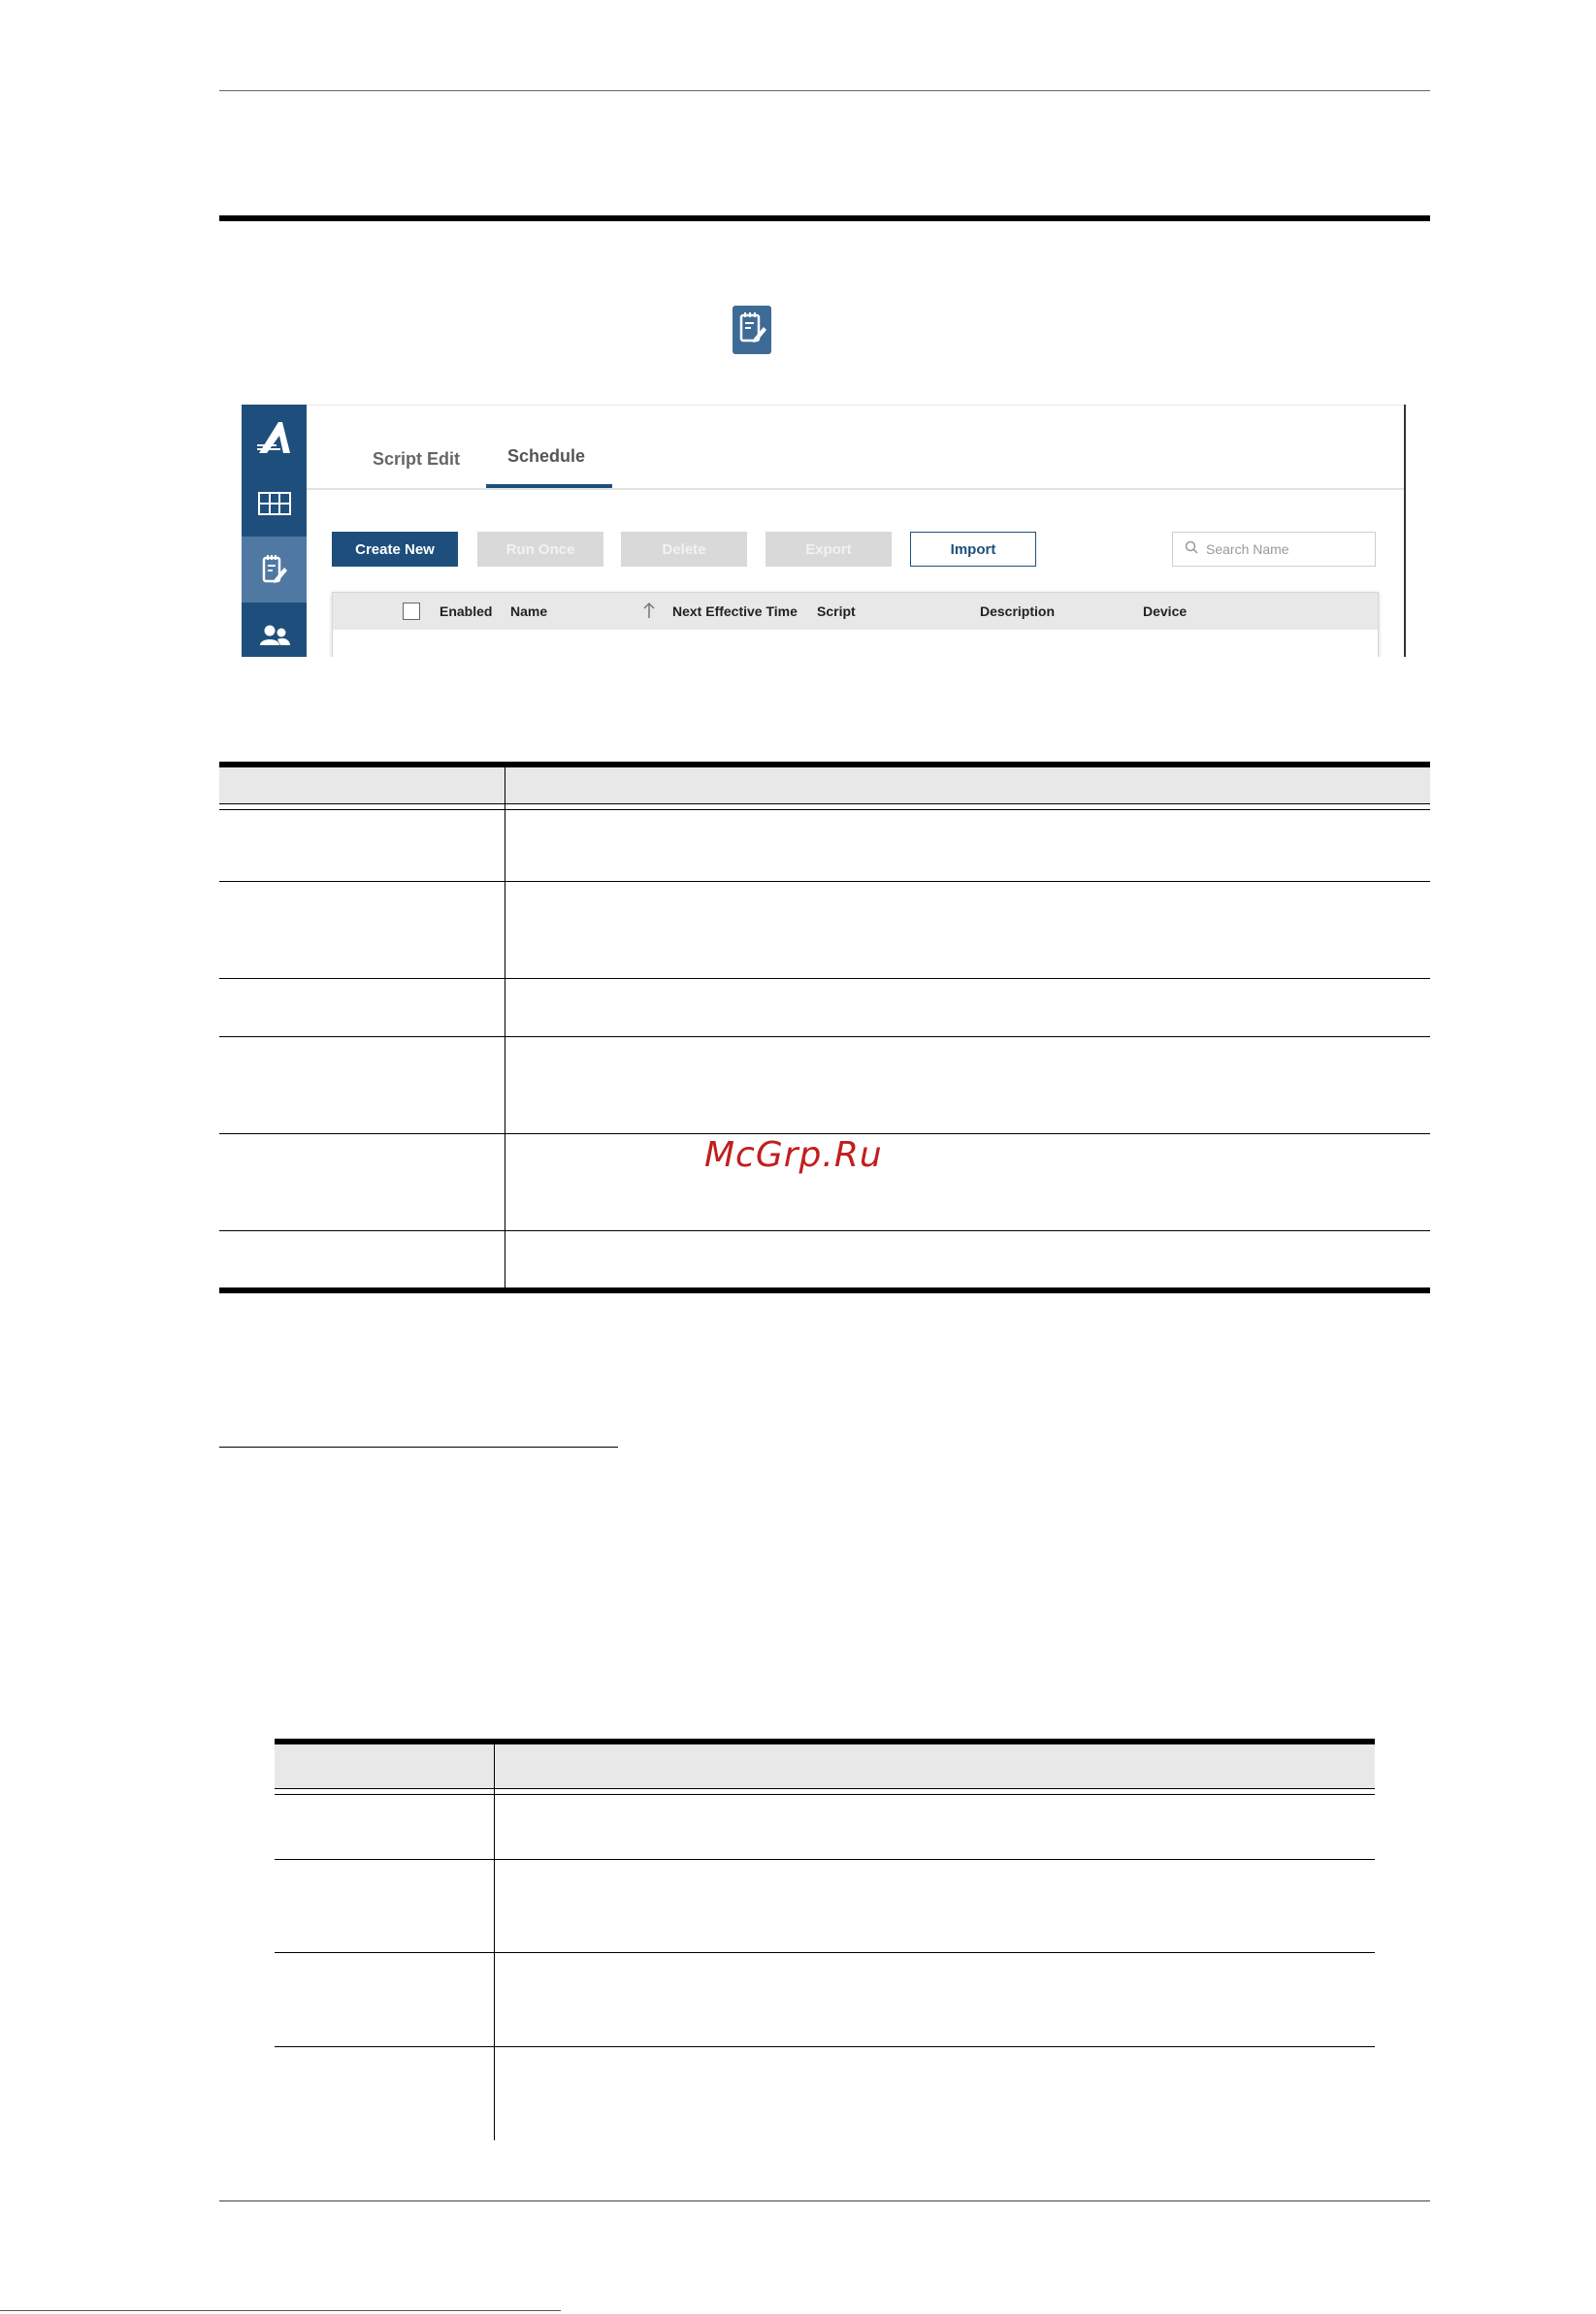  What do you see at coordinates (274, 438) in the screenshot?
I see `logo-icon` at bounding box center [274, 438].